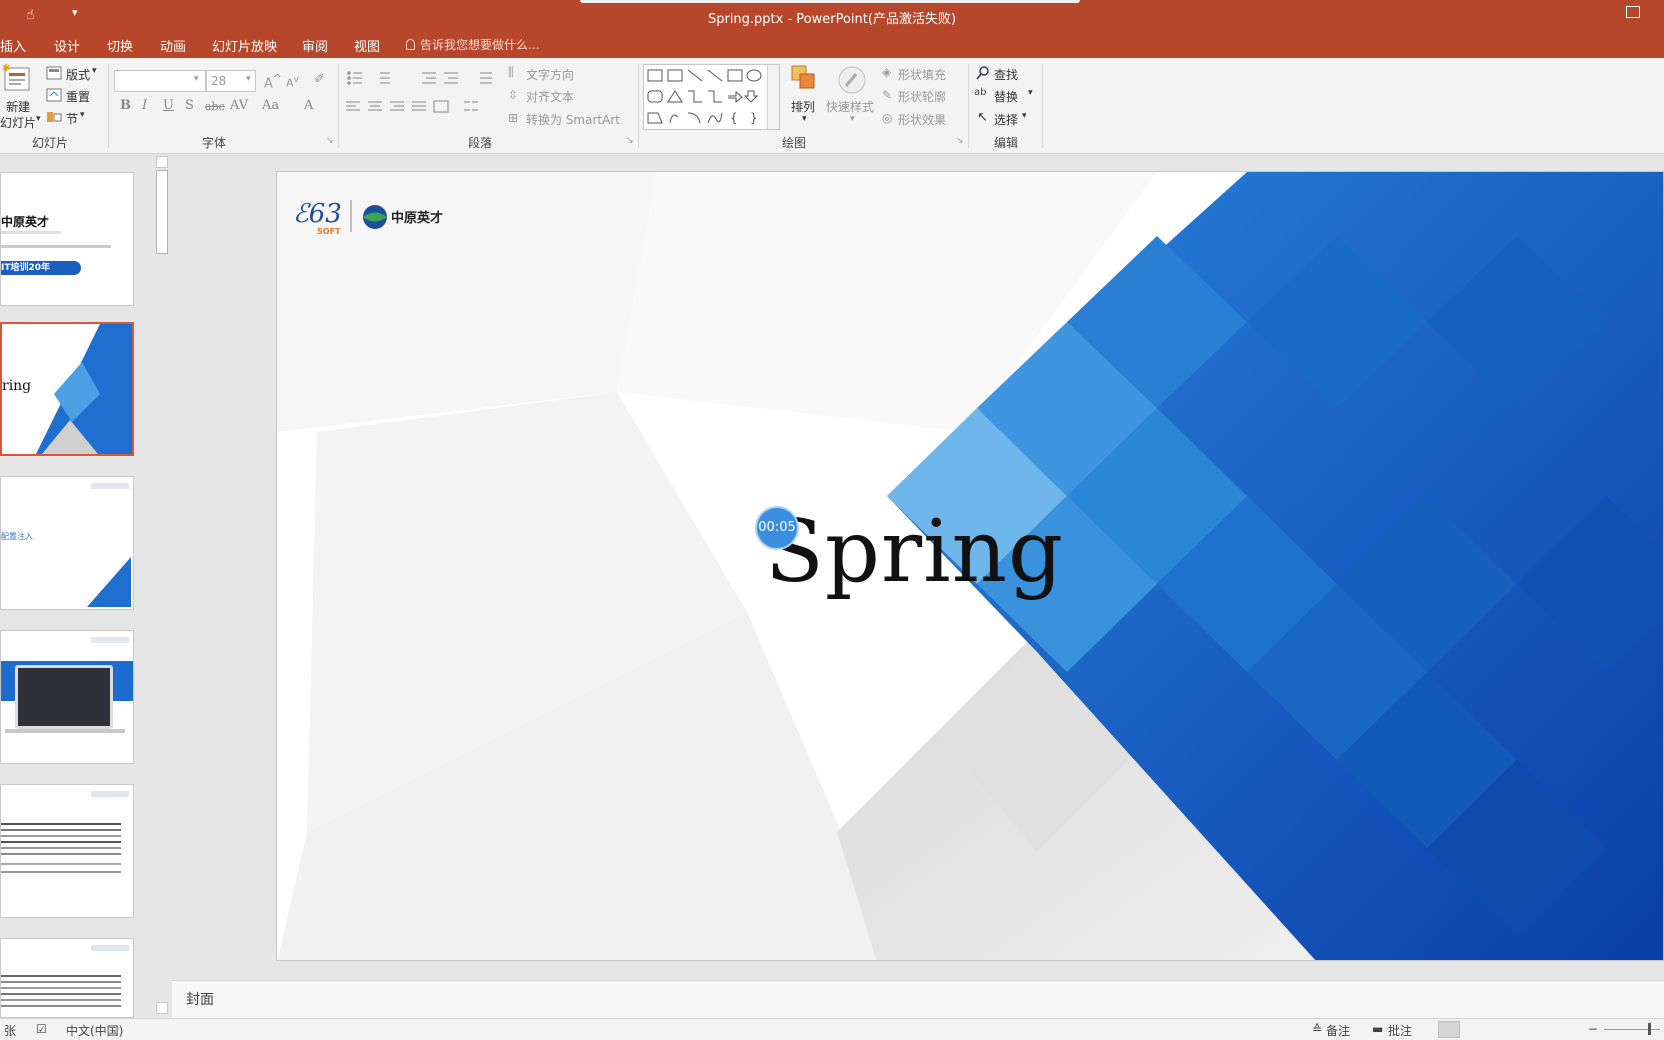 Image resolution: width=1664 pixels, height=1040 pixels. Describe the element at coordinates (1024, 116) in the screenshot. I see `select-dropdown-icon: ▾` at that location.